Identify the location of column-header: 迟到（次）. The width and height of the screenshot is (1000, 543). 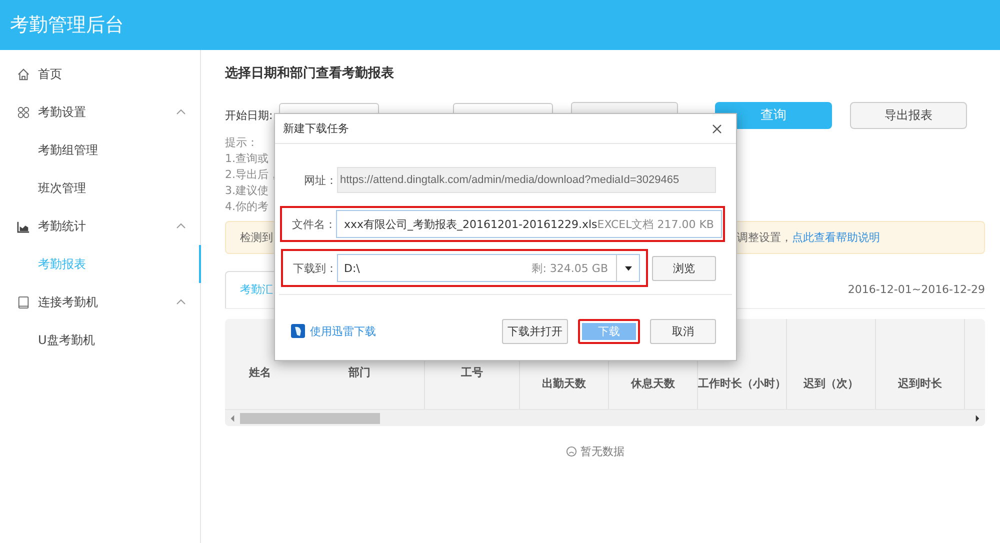
(831, 383).